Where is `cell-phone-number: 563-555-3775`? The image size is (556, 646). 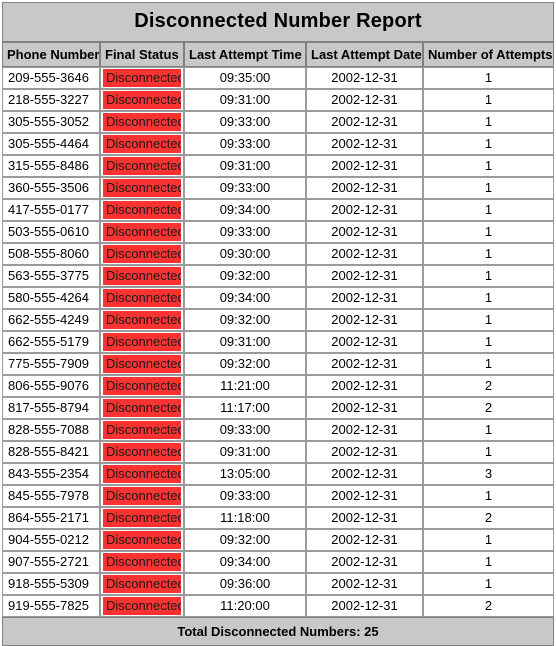 cell-phone-number: 563-555-3775 is located at coordinates (51, 276).